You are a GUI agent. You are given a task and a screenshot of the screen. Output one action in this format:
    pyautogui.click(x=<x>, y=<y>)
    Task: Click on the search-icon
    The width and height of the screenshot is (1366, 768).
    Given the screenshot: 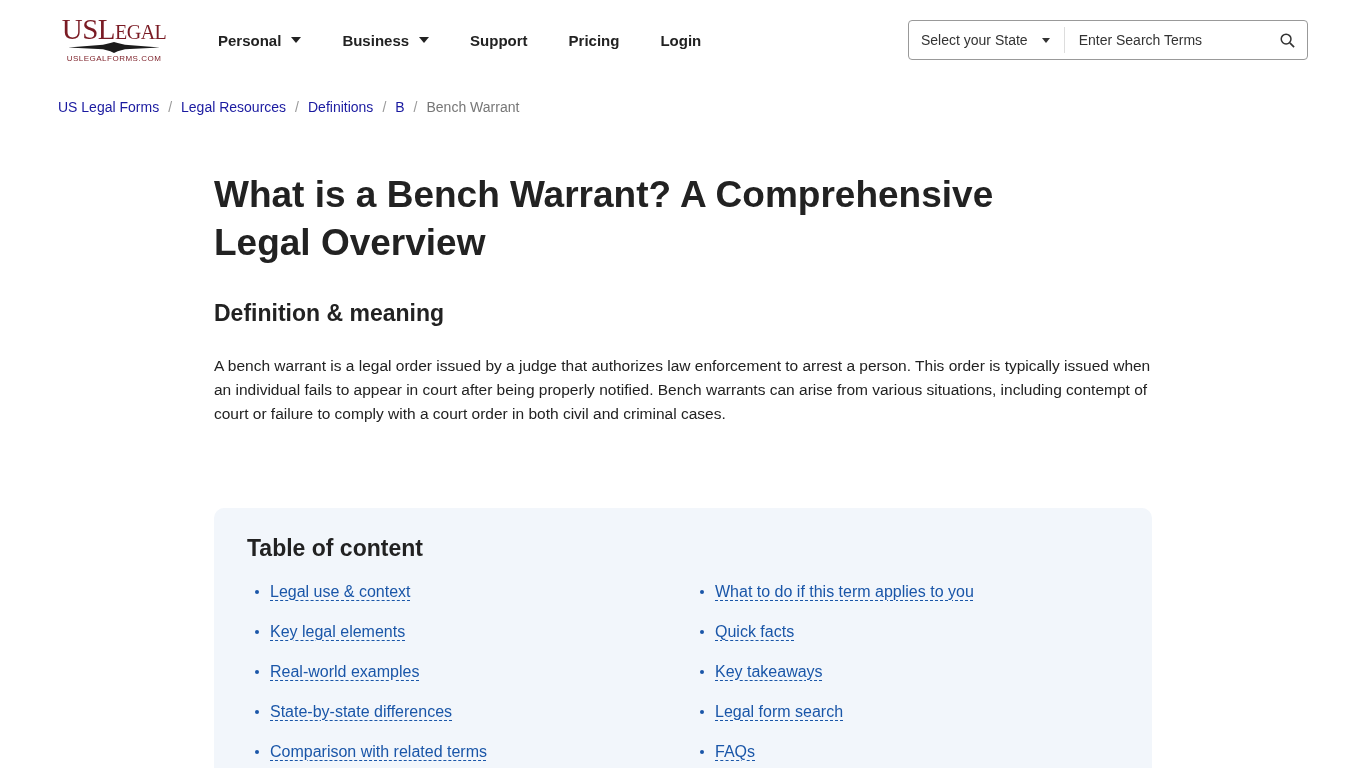 What is the action you would take?
    pyautogui.click(x=1287, y=40)
    